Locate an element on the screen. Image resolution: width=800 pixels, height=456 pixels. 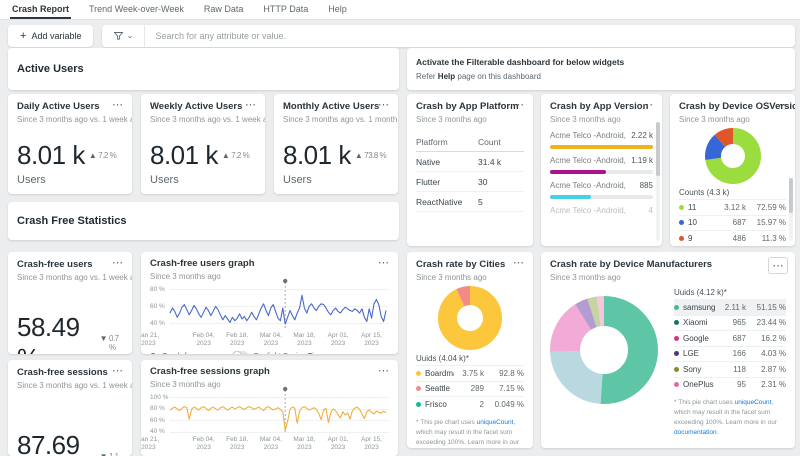
kpi-value-row: 8.01 k ▲ 7.2 % is located at coordinates (70, 155).